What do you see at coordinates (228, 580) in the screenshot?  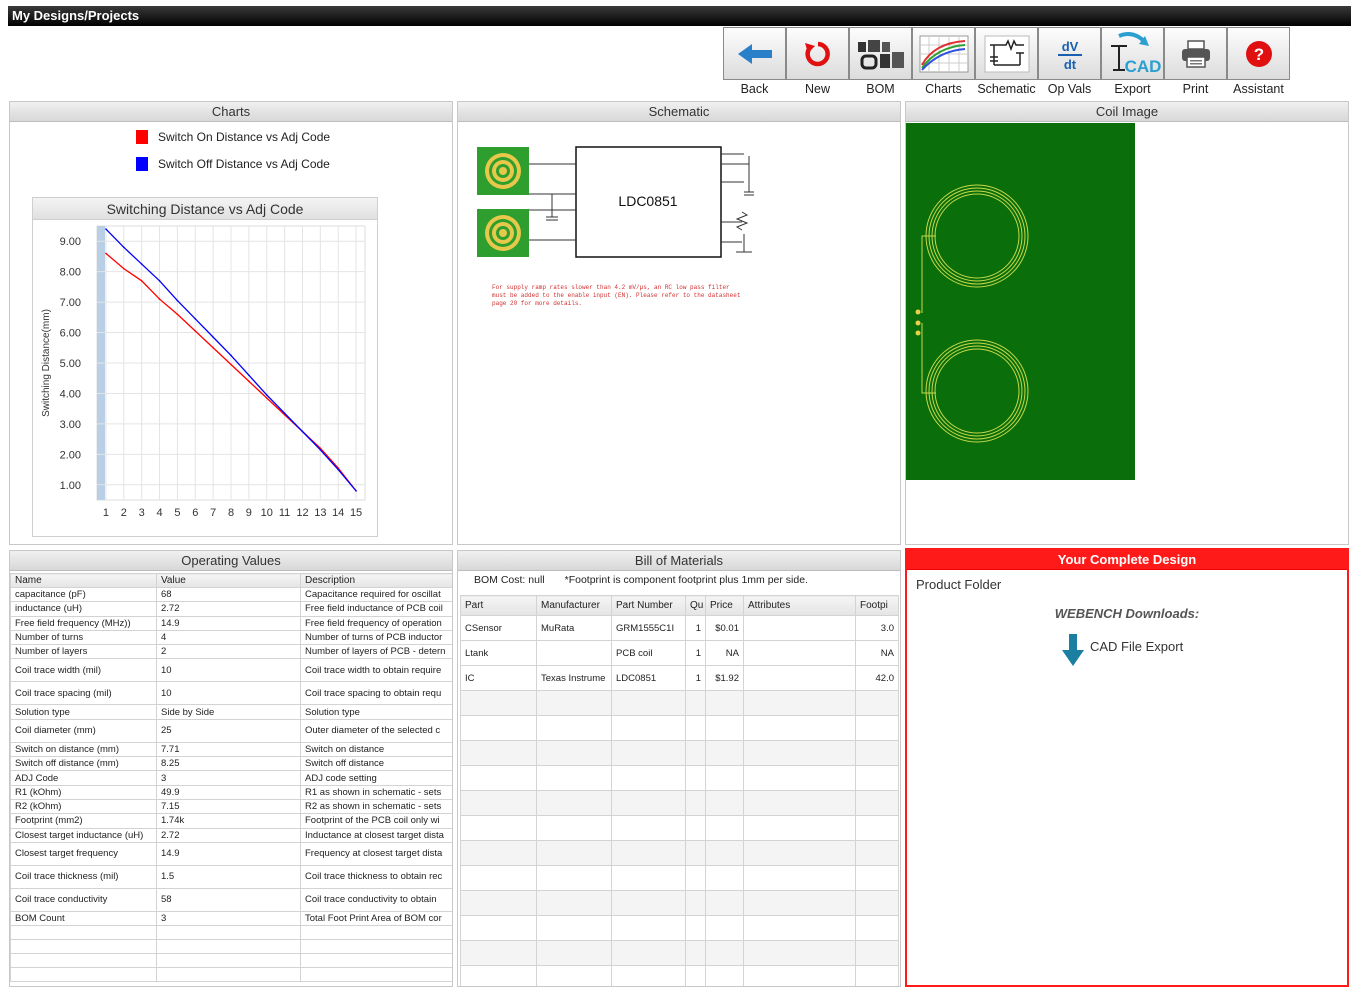 I see `opvals-col-header: Value` at bounding box center [228, 580].